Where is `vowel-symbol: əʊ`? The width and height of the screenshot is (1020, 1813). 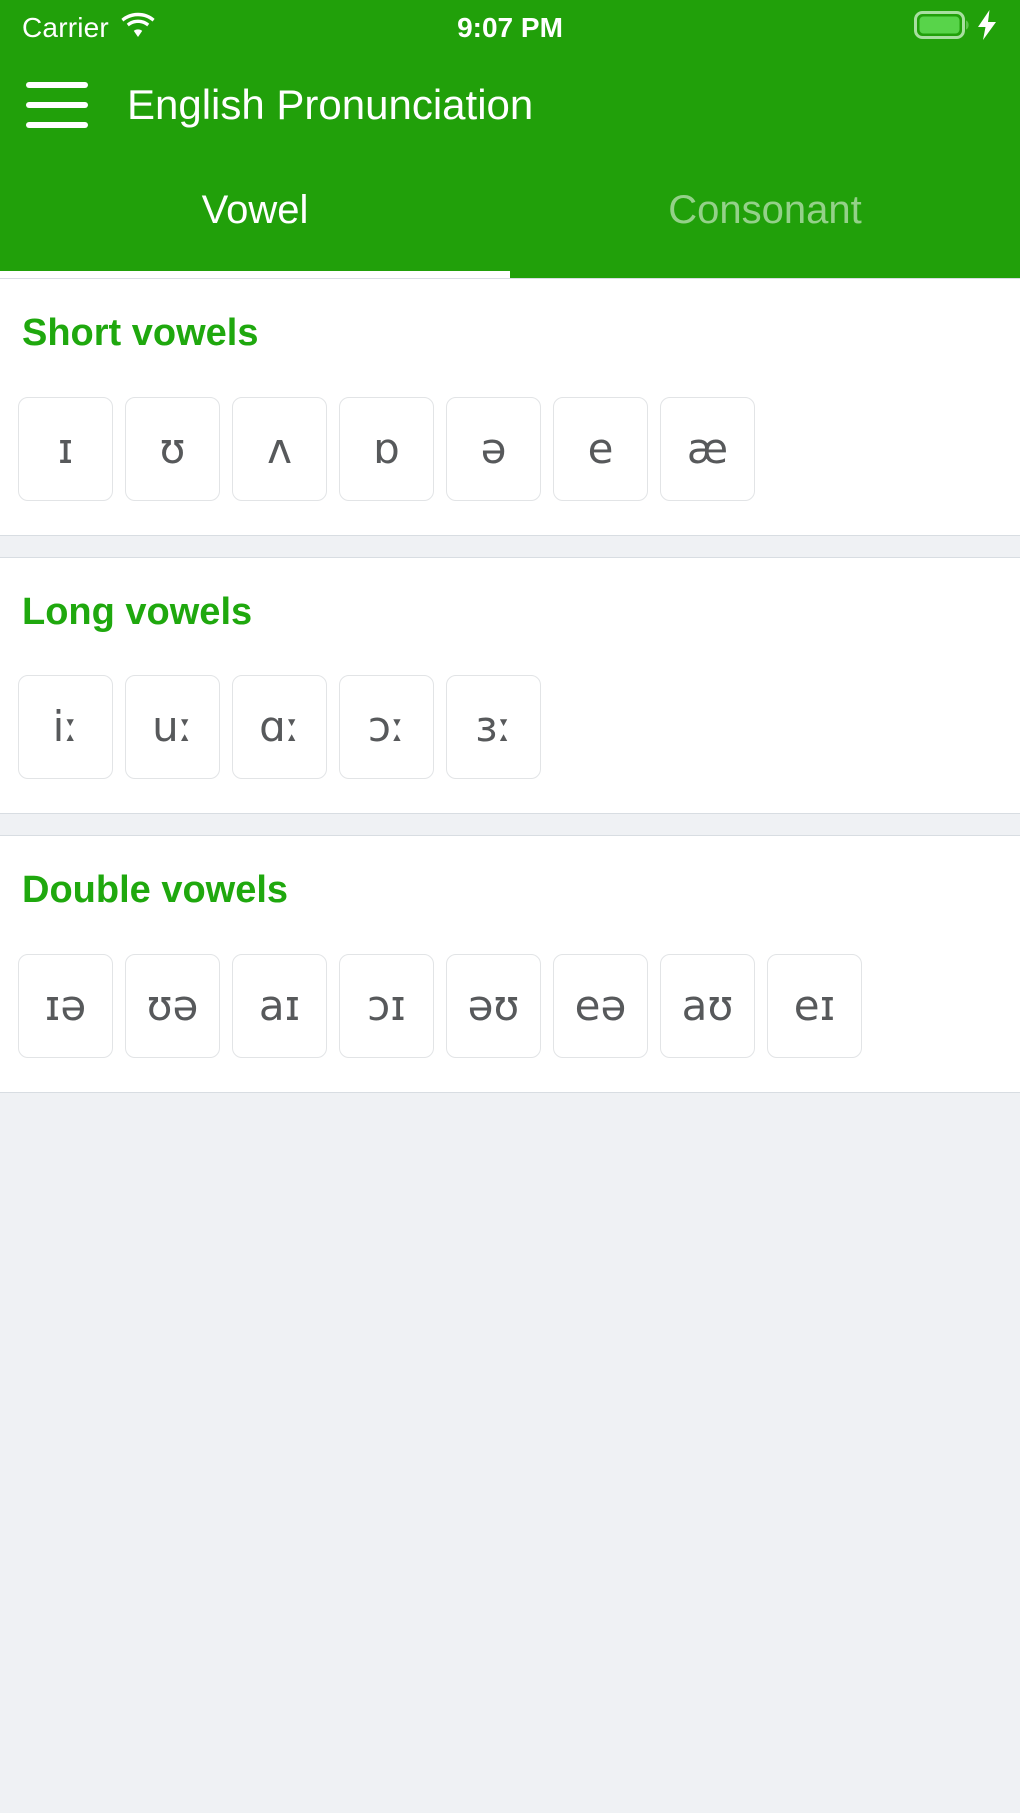
vowel-symbol: əʊ is located at coordinates (493, 1005).